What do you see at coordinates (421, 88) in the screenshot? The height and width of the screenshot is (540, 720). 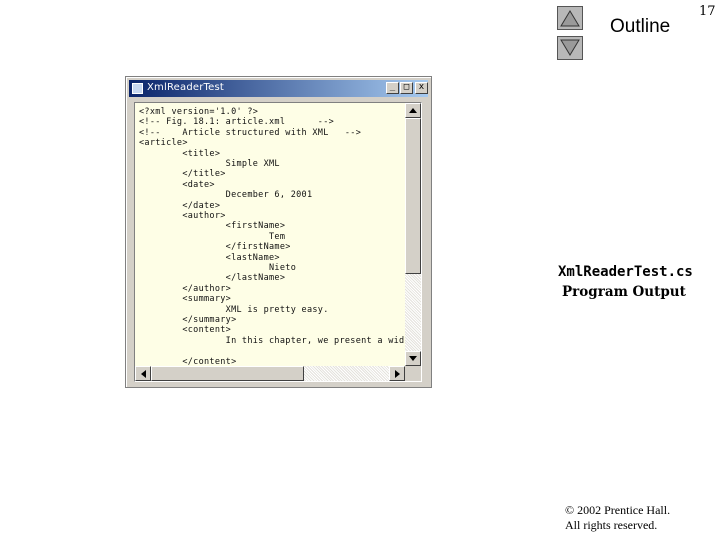 I see `close-button: x` at bounding box center [421, 88].